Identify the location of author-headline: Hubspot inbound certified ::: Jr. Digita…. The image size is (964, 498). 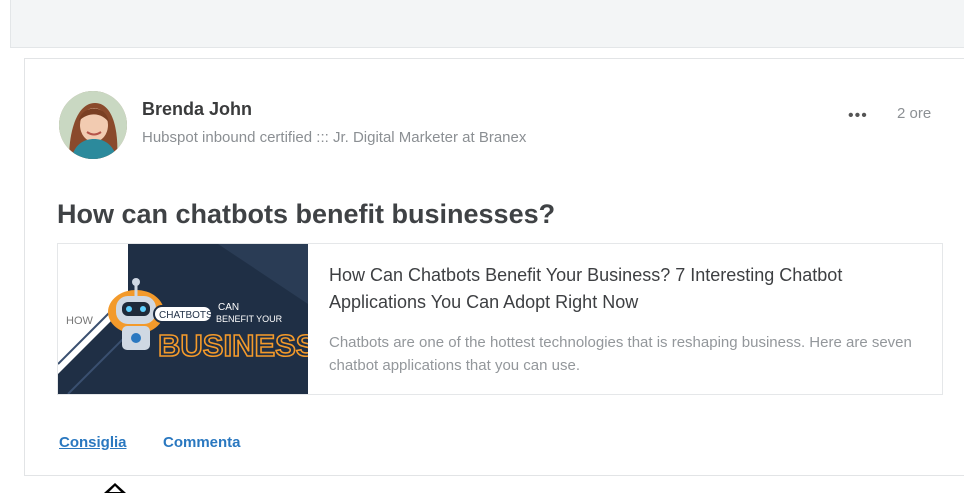
(334, 137).